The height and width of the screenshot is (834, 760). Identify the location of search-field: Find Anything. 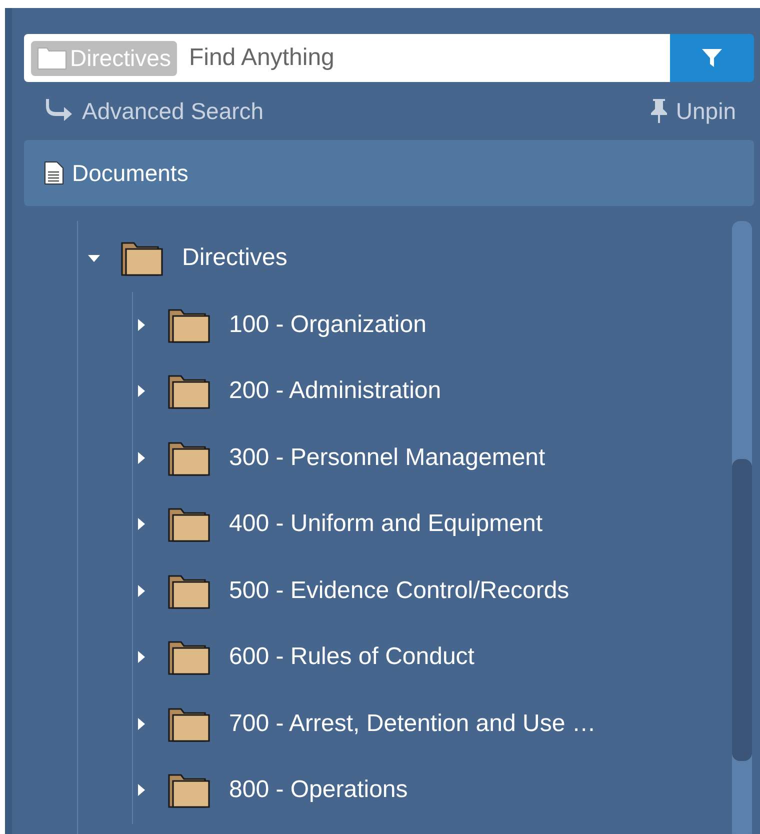
(423, 58).